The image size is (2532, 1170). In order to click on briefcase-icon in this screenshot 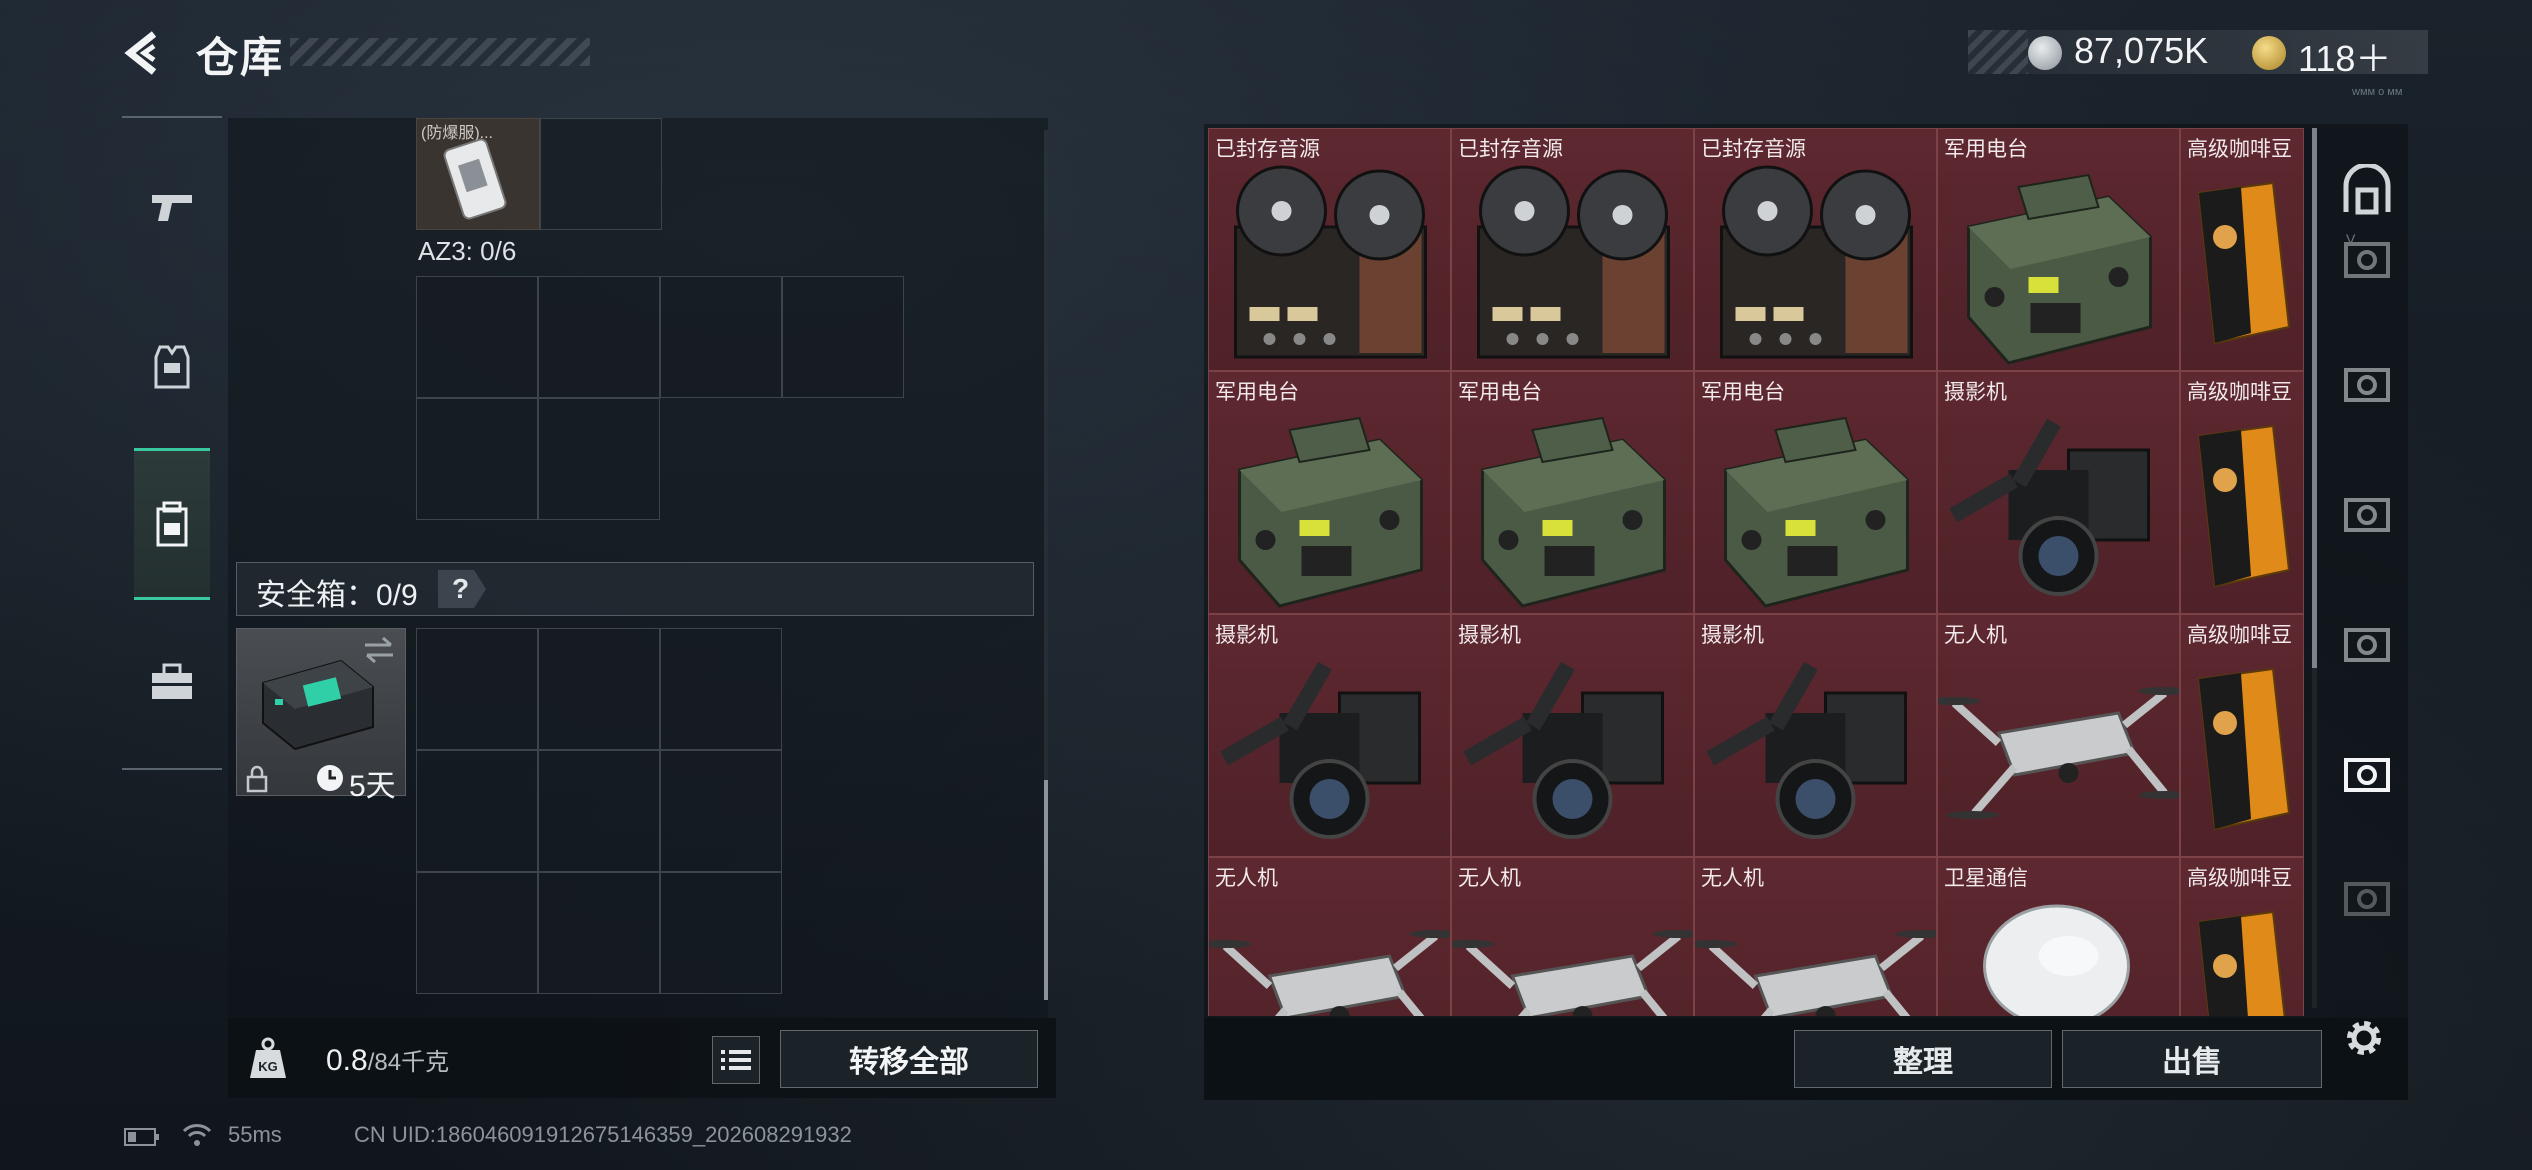, I will do `click(172, 681)`.